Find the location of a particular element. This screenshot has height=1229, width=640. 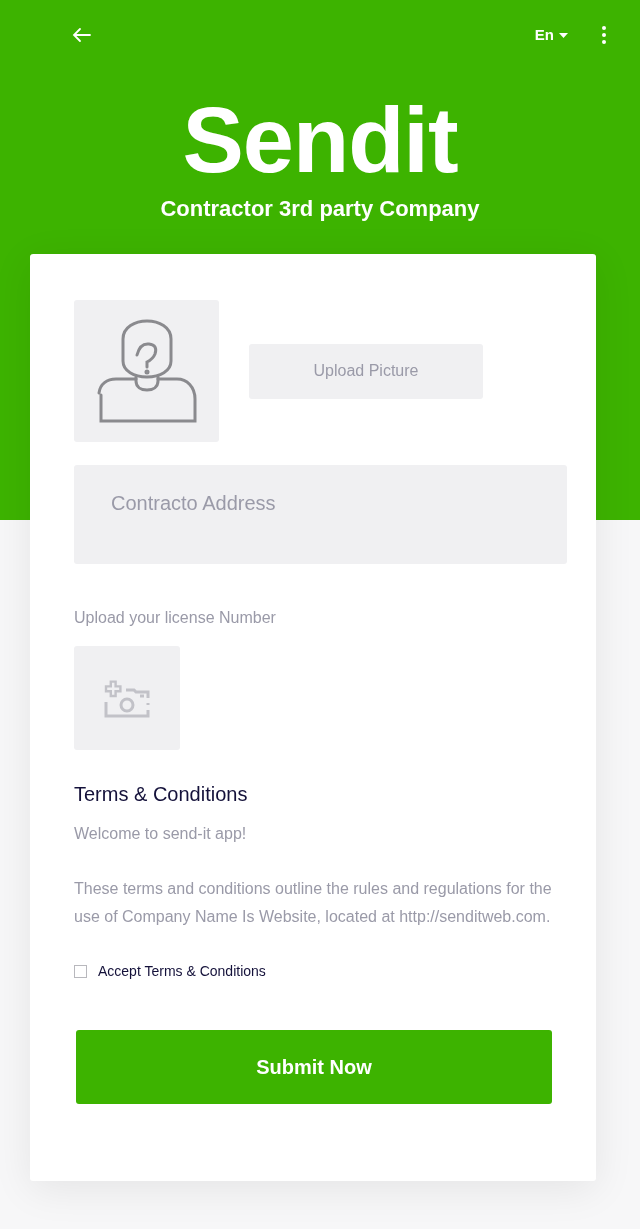

unknown-person-icon is located at coordinates (146, 371).